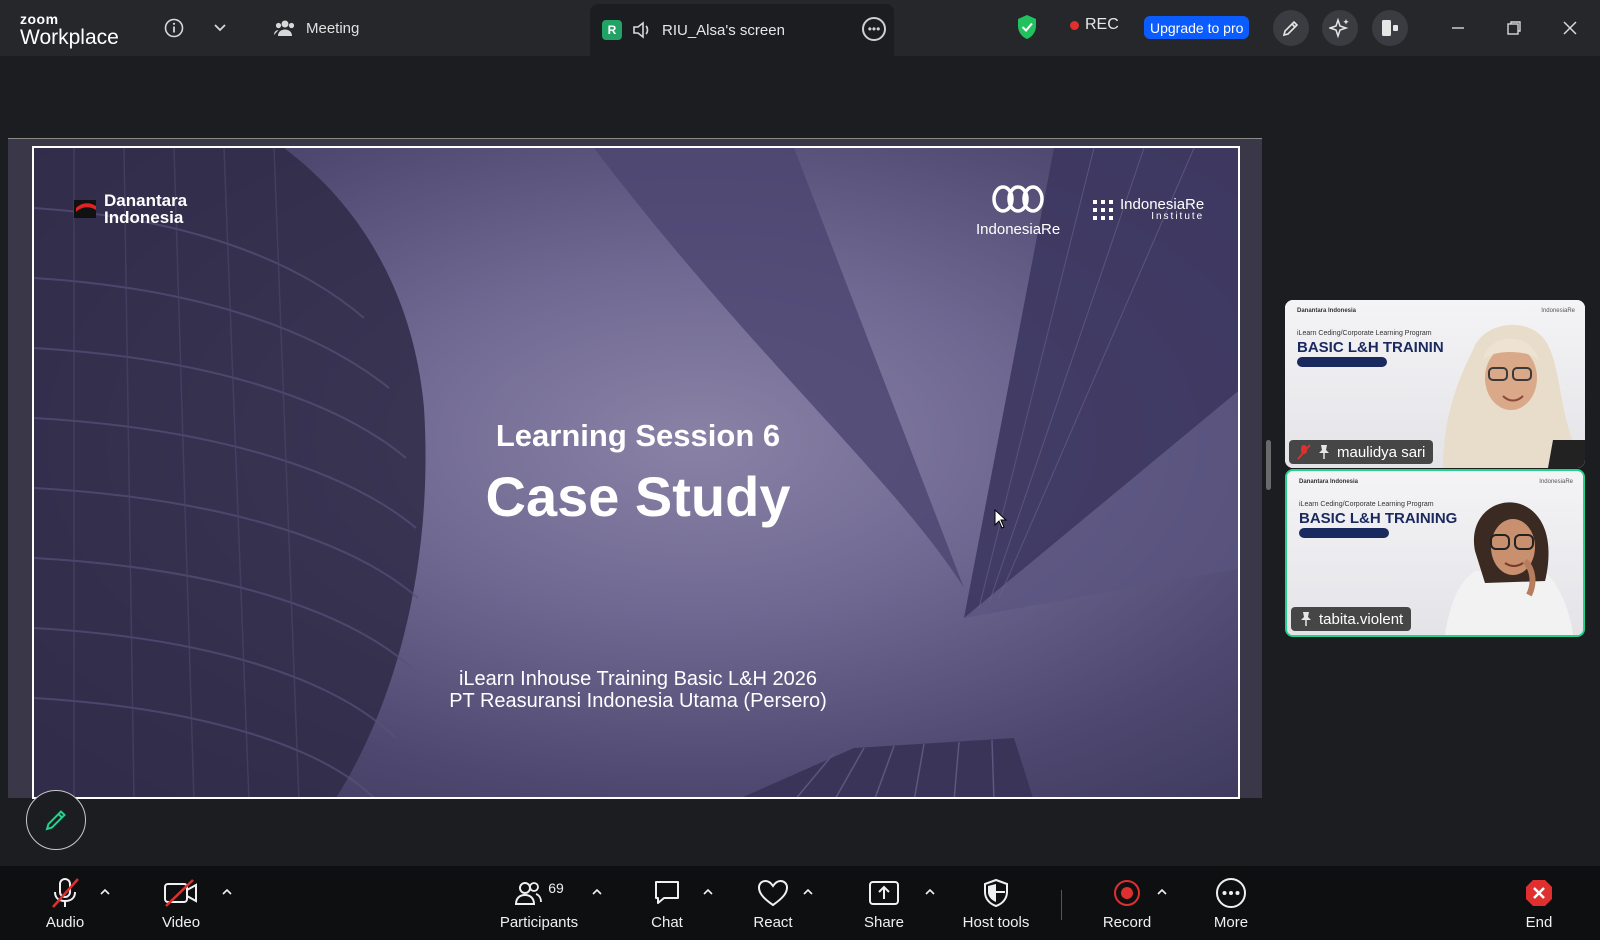 The width and height of the screenshot is (1600, 940). I want to click on upgrade-button: Upgrade to pro, so click(1197, 27).